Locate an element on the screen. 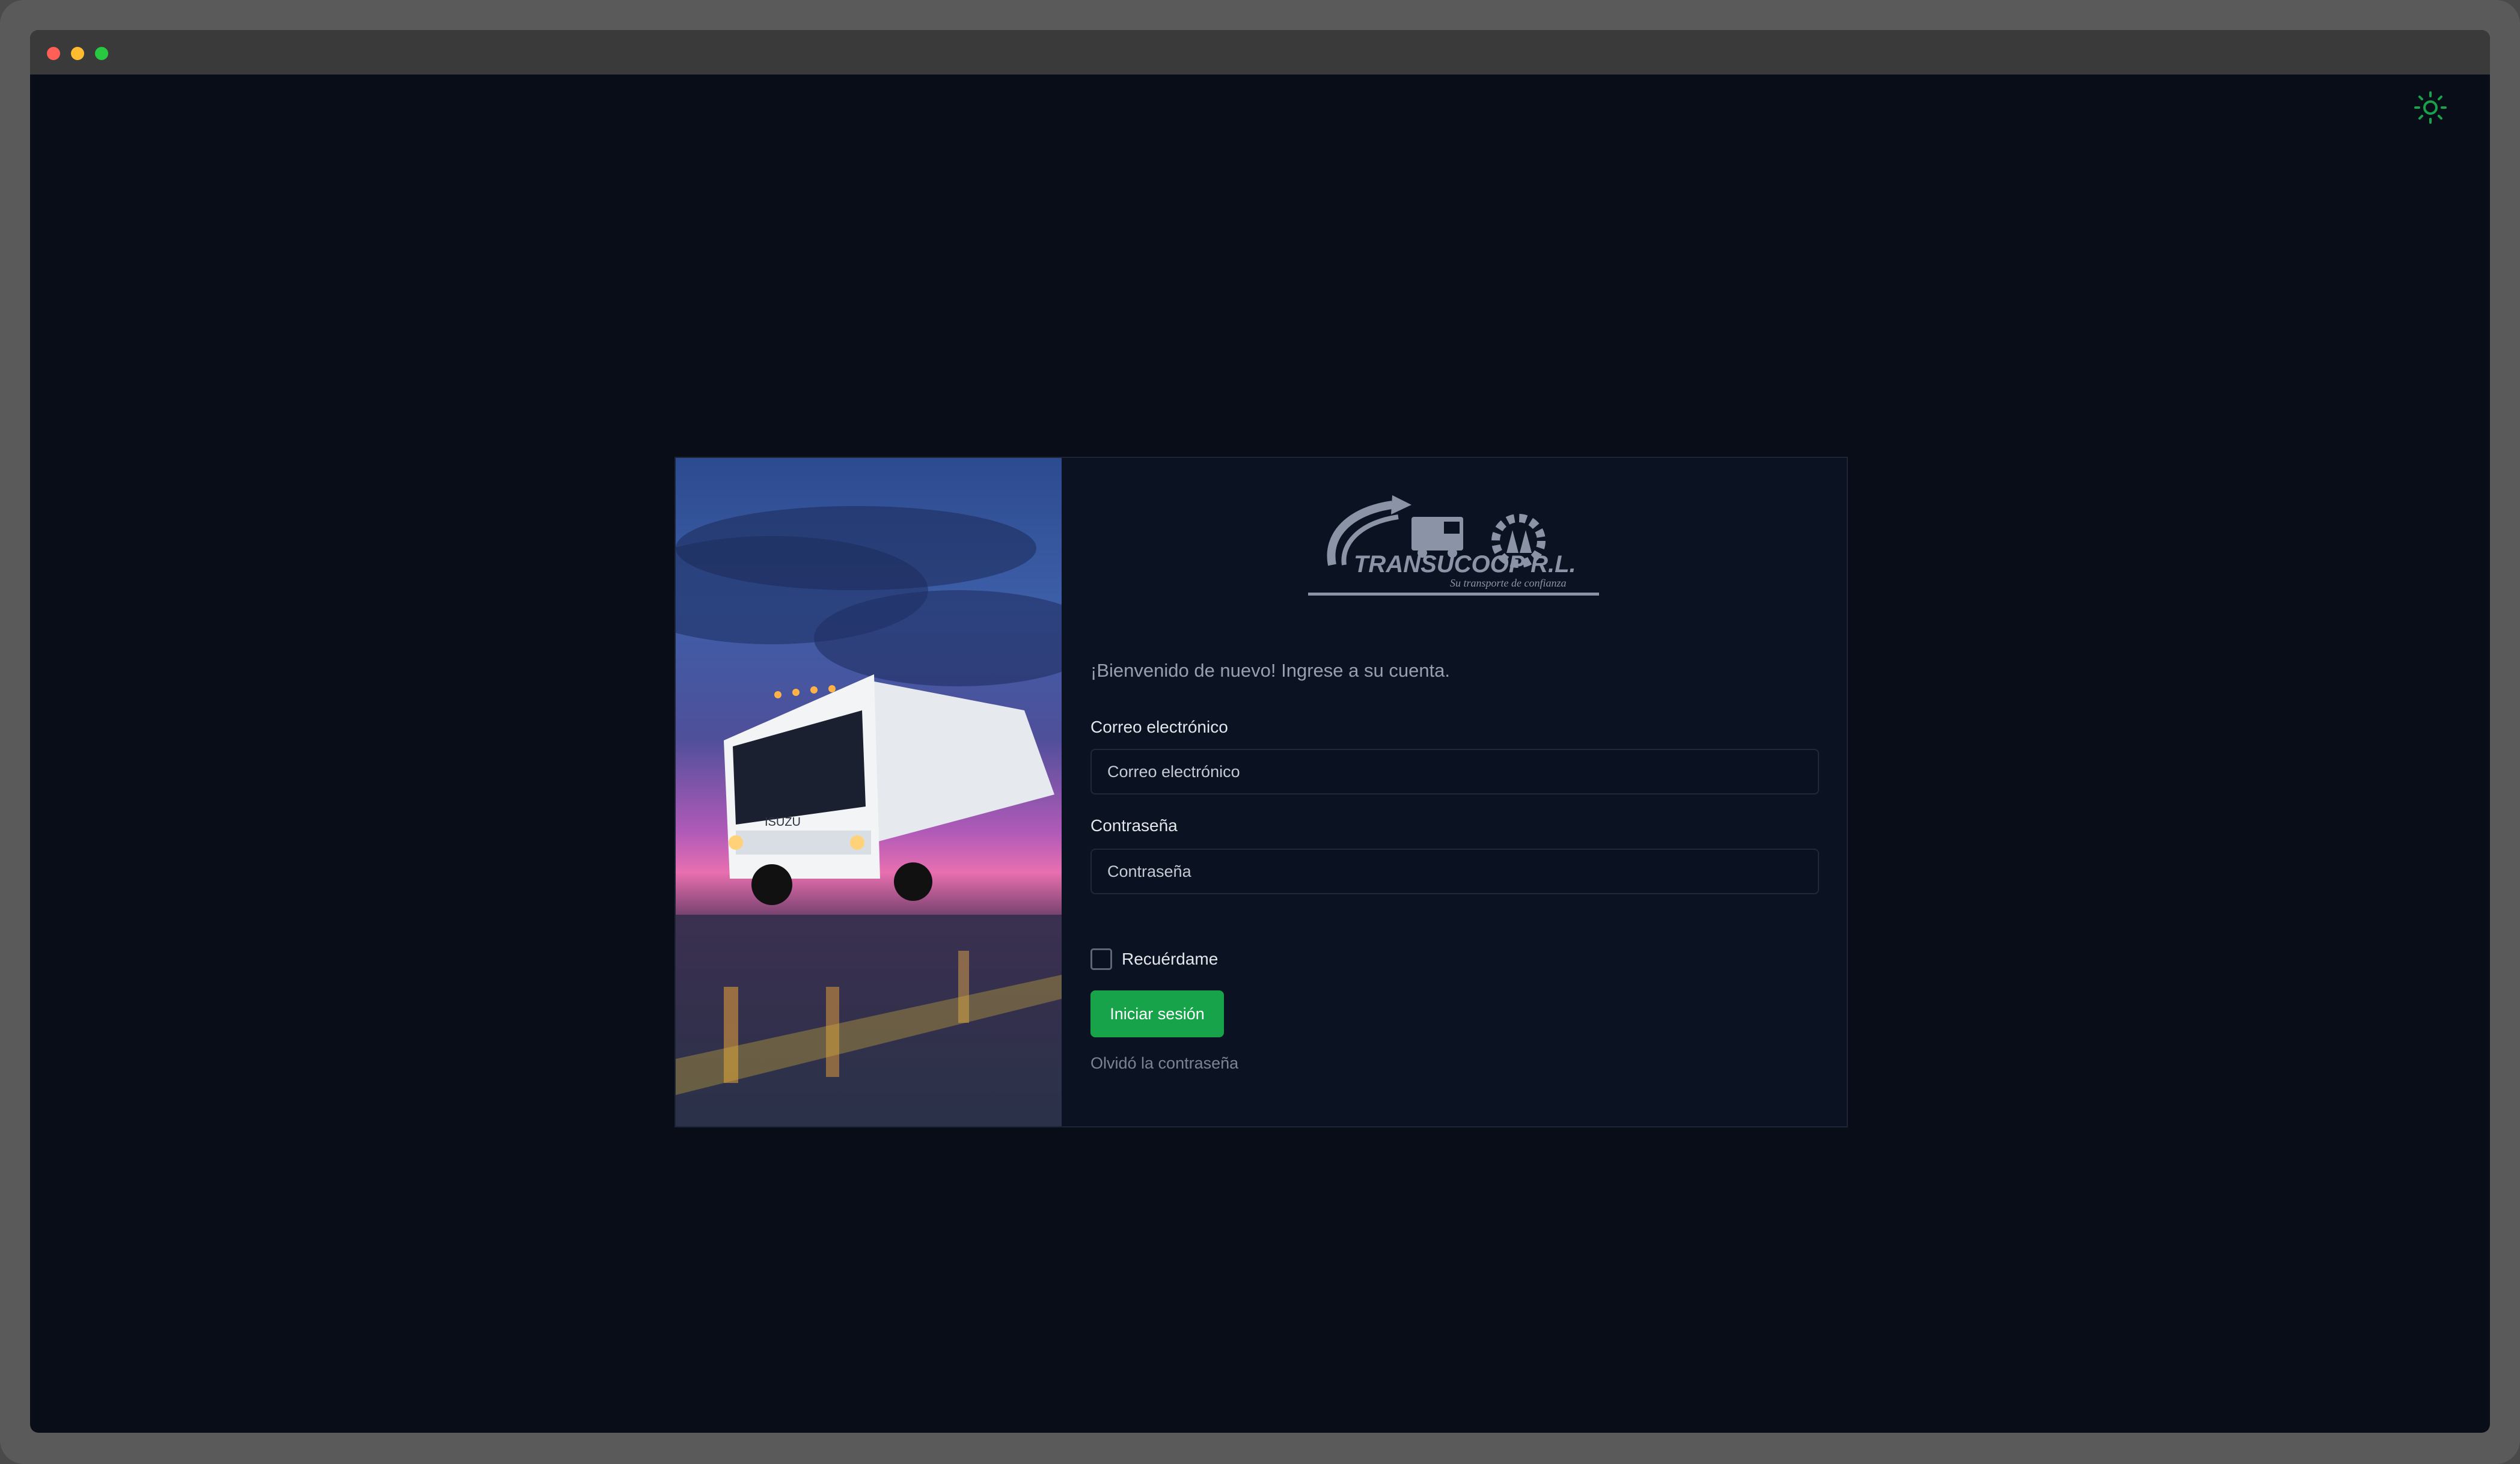 This screenshot has height=1464, width=2520. truck-badge: ISUZU is located at coordinates (783, 822).